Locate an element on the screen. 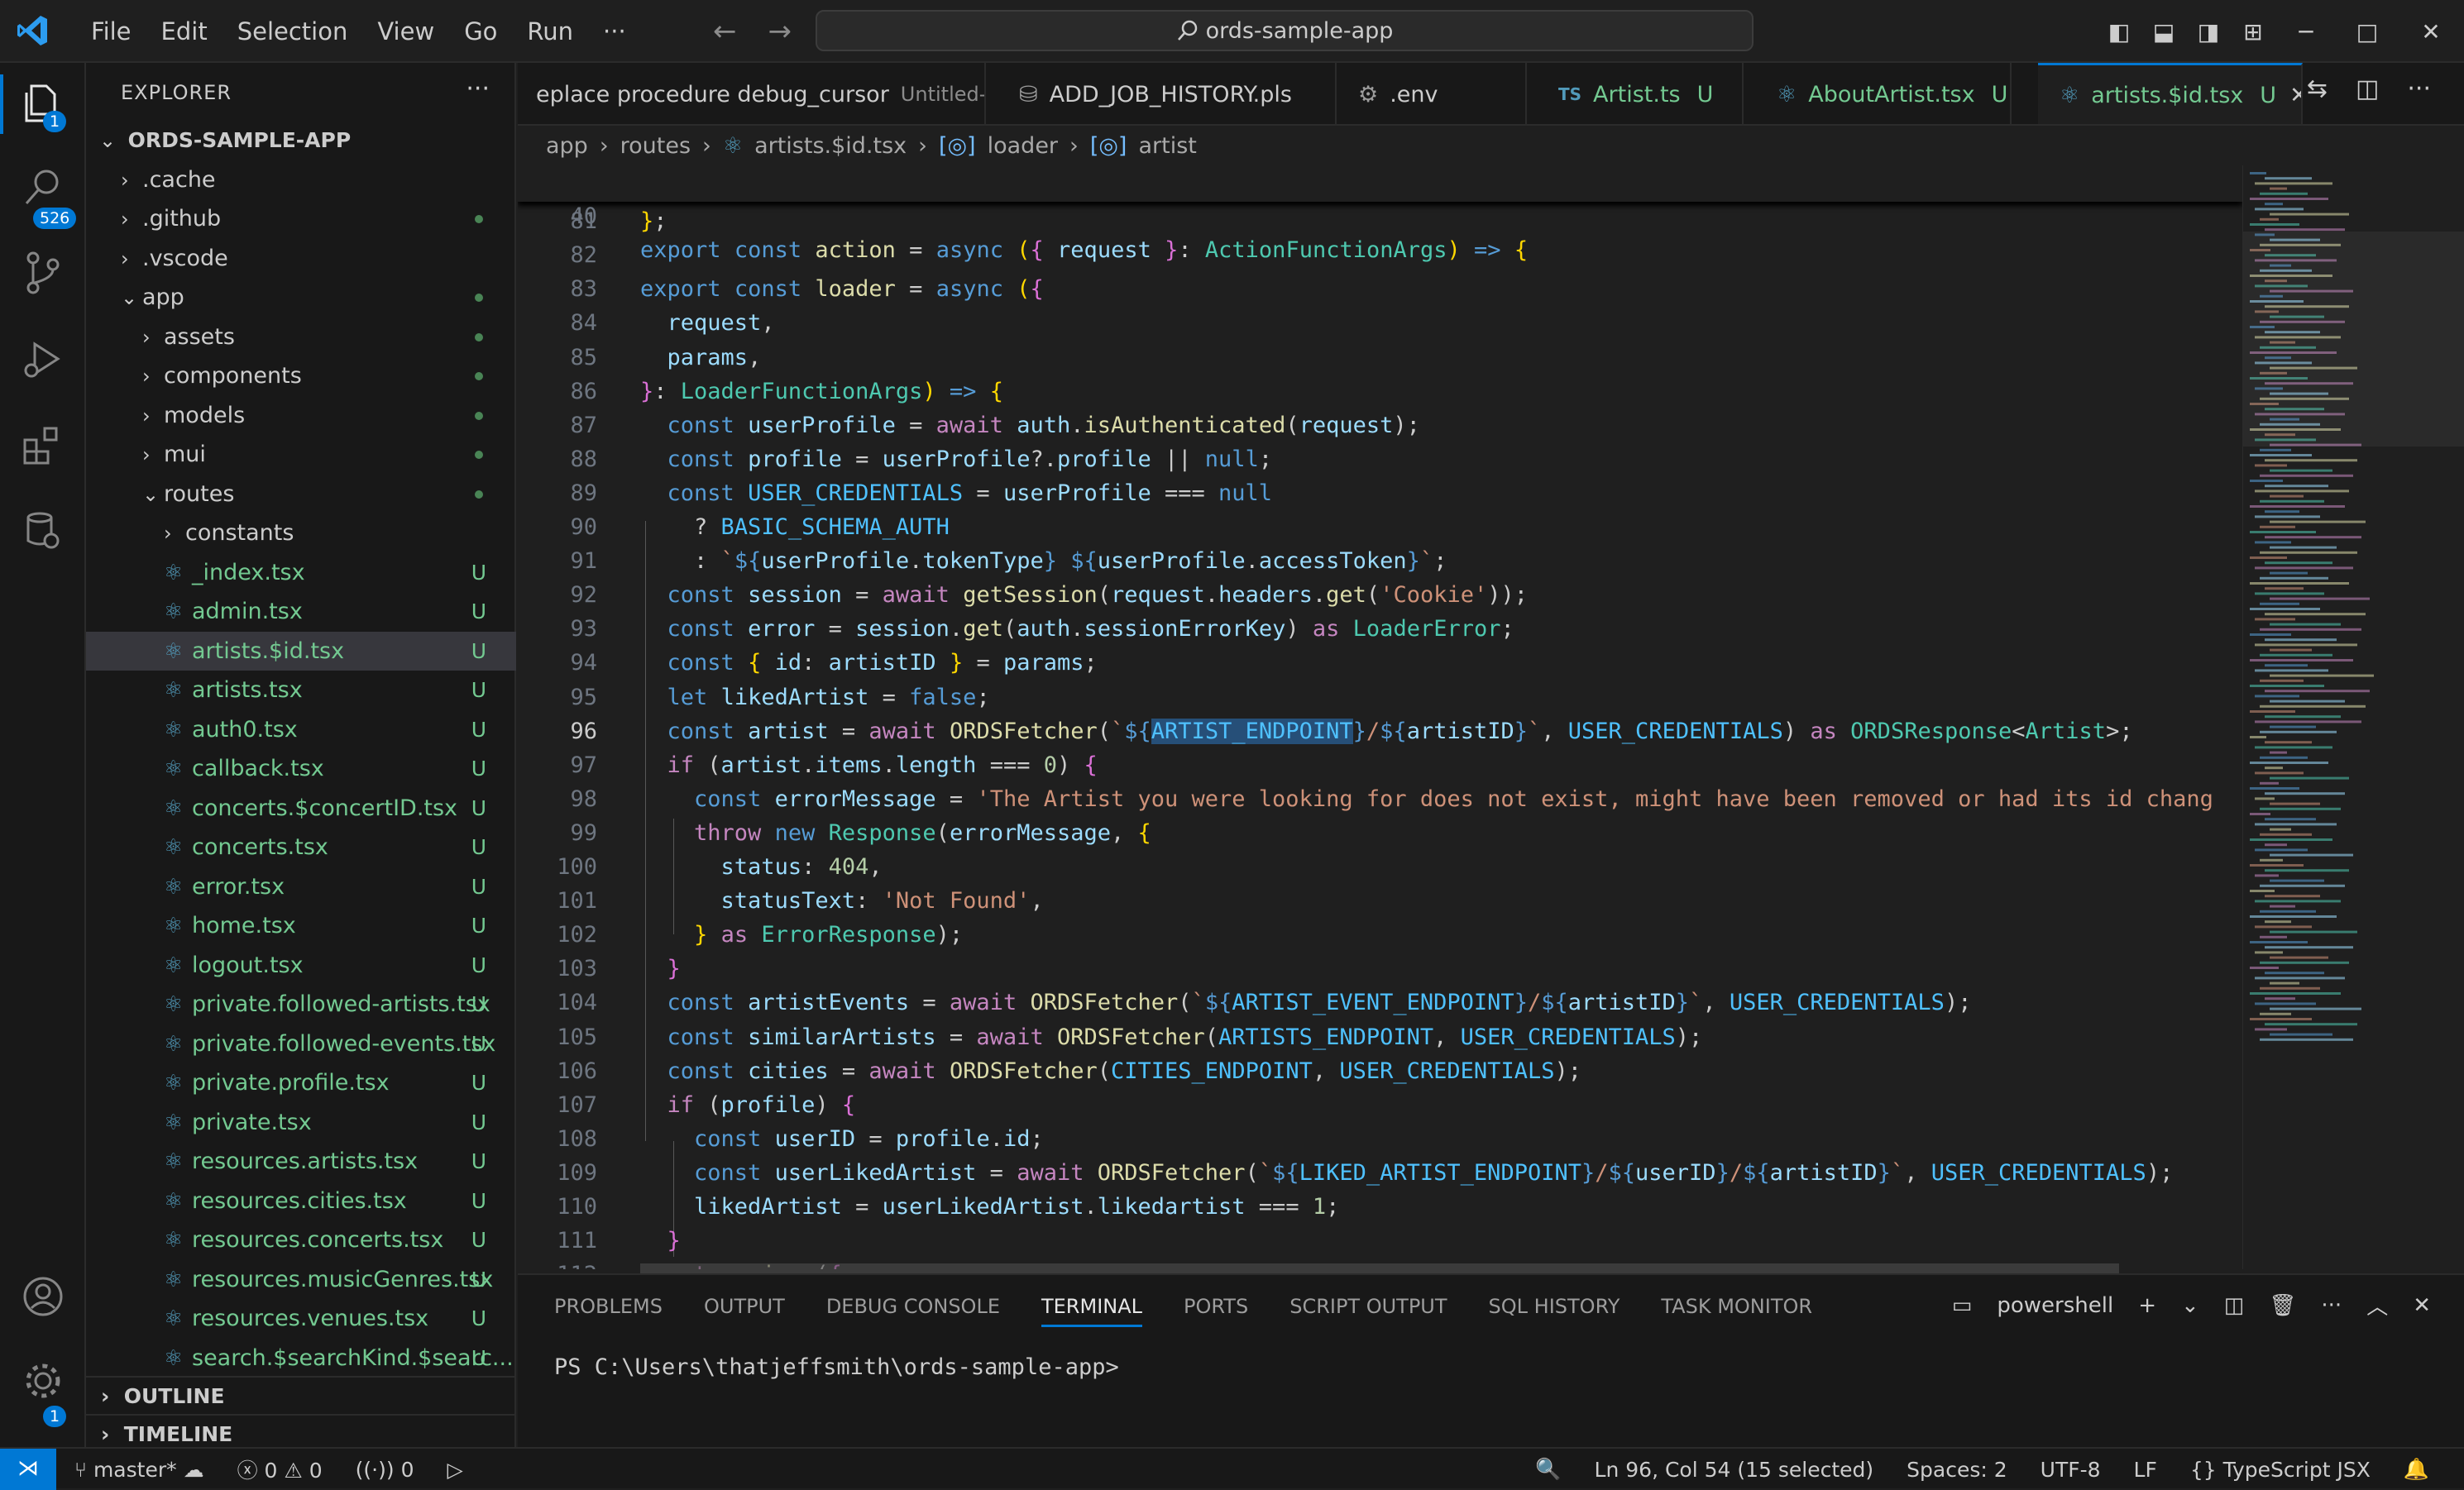  search-view-icon is located at coordinates (43, 187).